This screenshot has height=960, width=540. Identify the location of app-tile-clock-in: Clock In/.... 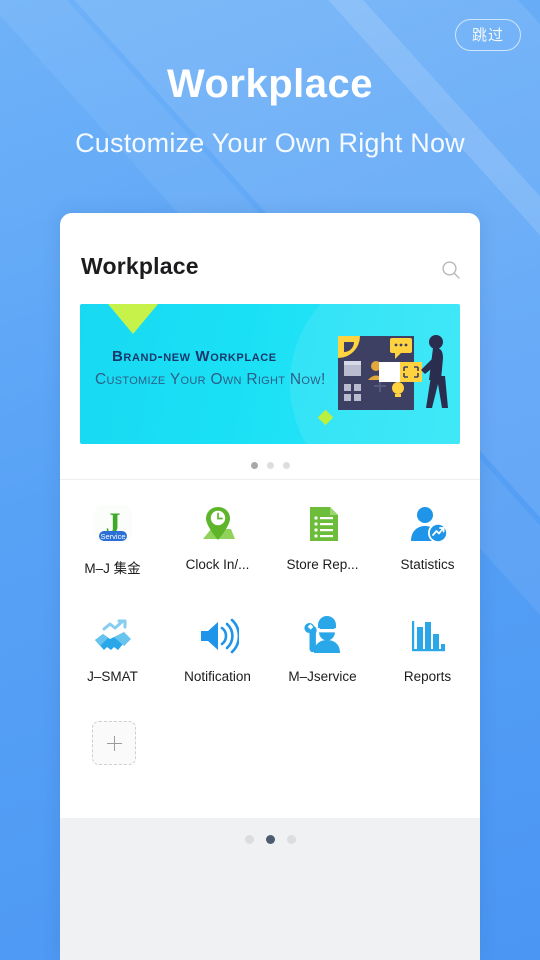
(217, 549).